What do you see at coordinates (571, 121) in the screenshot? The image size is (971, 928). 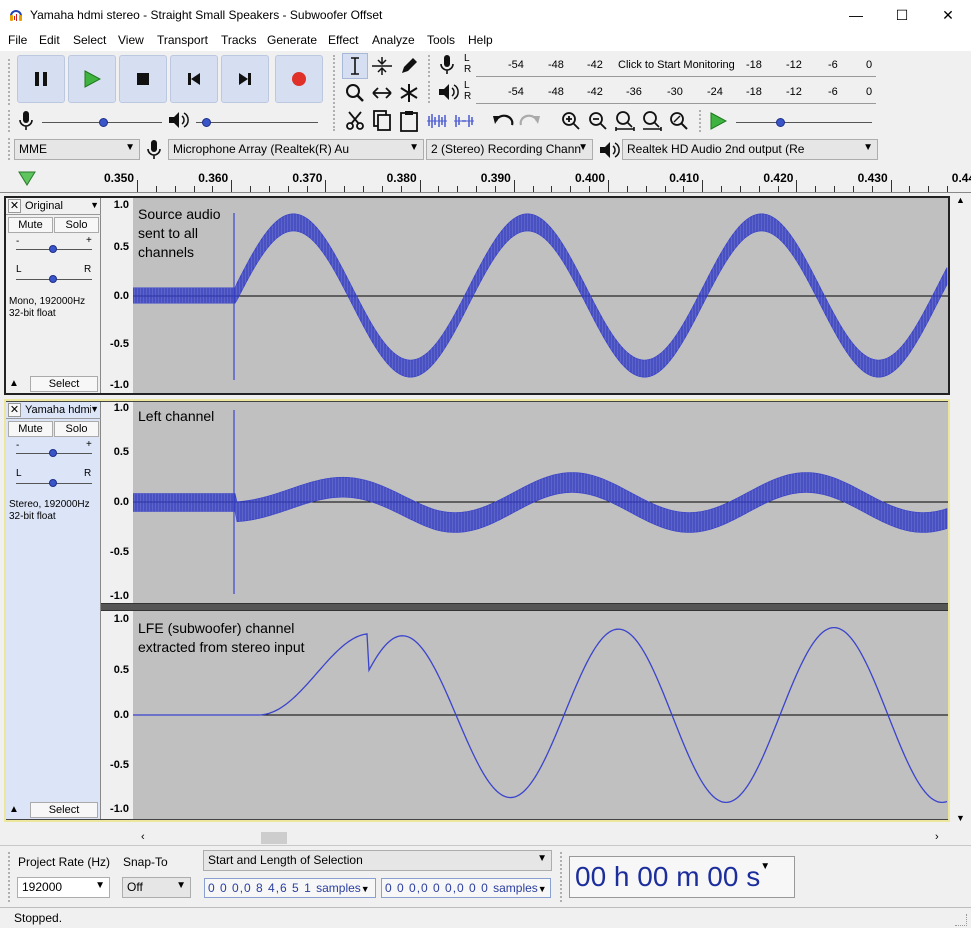 I see `zoom-in-button` at bounding box center [571, 121].